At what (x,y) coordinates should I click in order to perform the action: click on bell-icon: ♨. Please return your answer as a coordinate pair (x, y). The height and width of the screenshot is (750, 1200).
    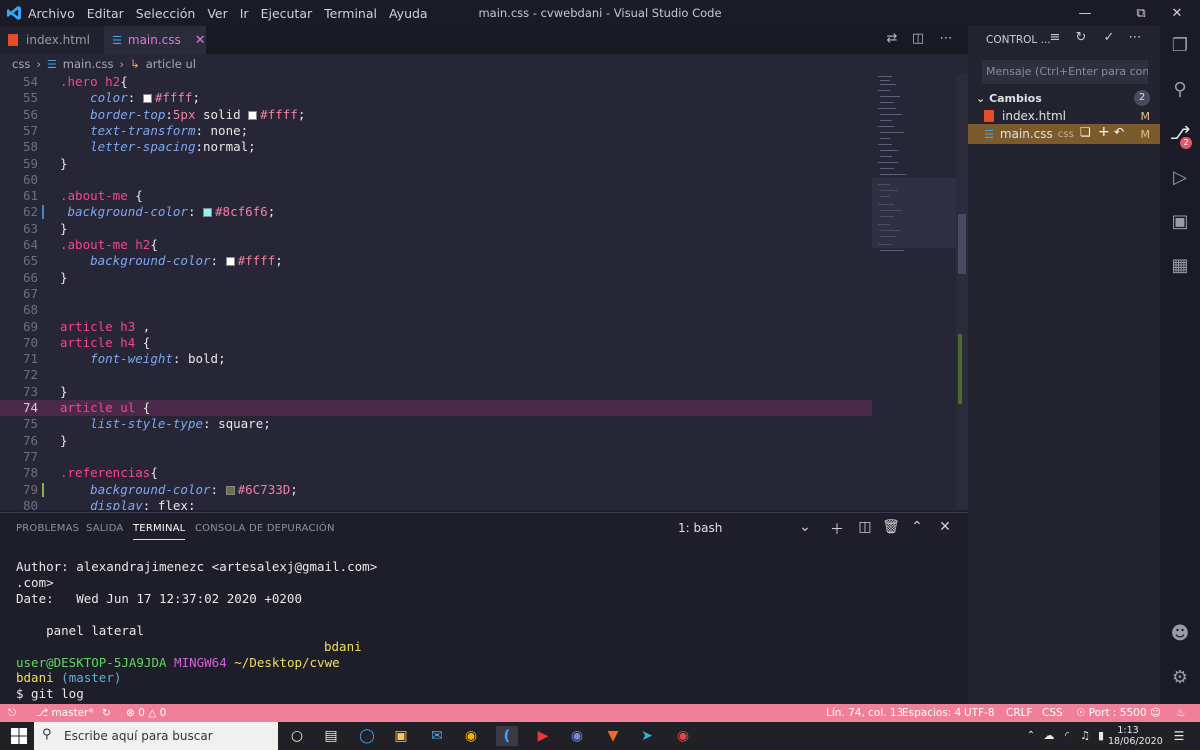
    Looking at the image, I should click on (1180, 713).